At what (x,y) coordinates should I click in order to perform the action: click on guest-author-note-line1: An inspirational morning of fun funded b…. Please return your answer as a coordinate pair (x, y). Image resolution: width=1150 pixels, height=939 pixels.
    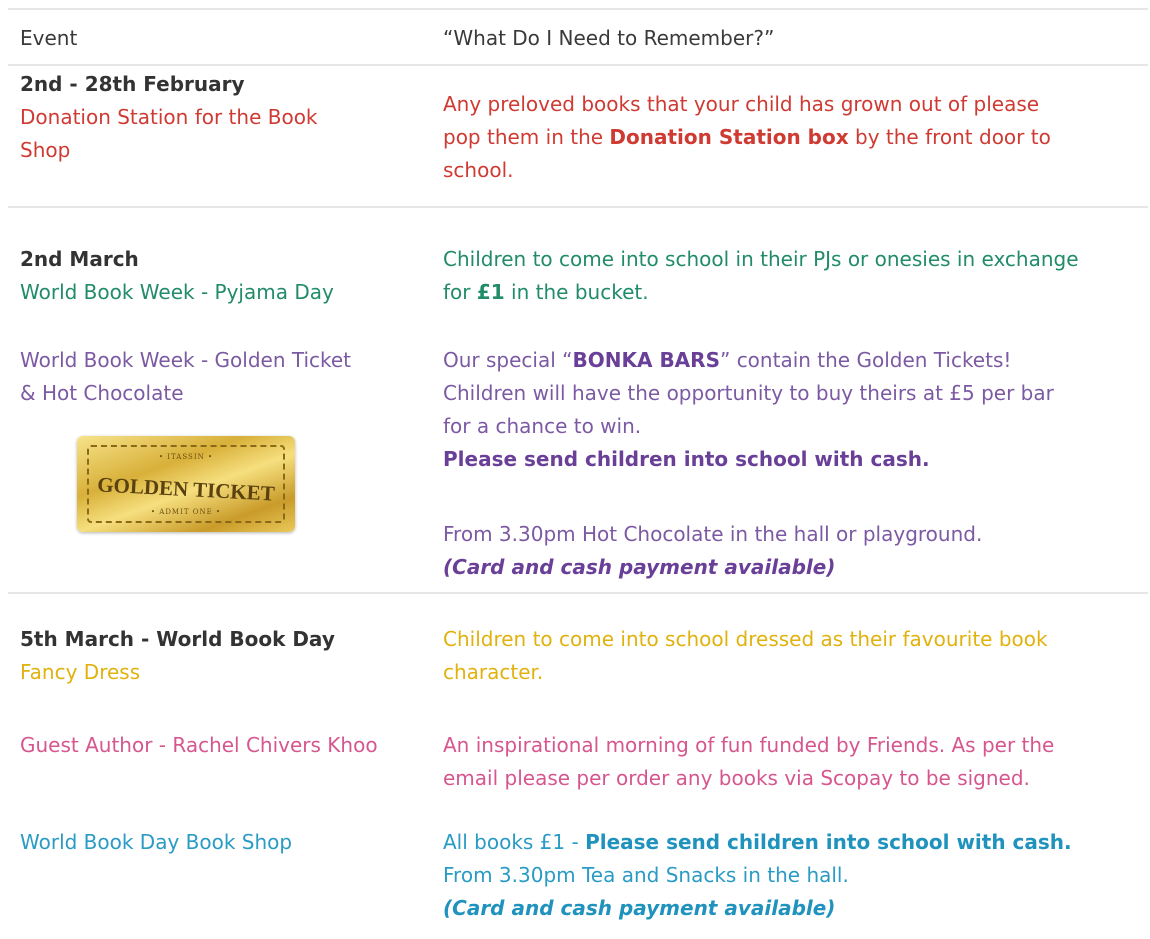
    Looking at the image, I should click on (749, 745).